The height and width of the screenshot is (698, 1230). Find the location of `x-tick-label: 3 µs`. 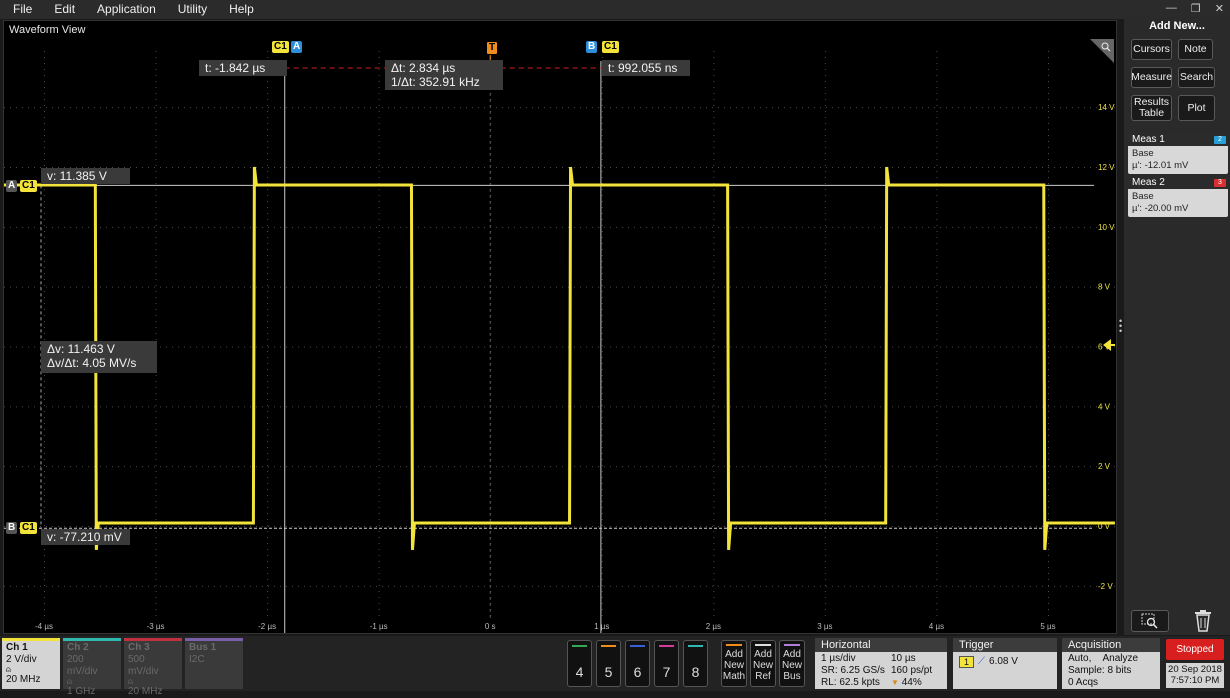

x-tick-label: 3 µs is located at coordinates (824, 626).